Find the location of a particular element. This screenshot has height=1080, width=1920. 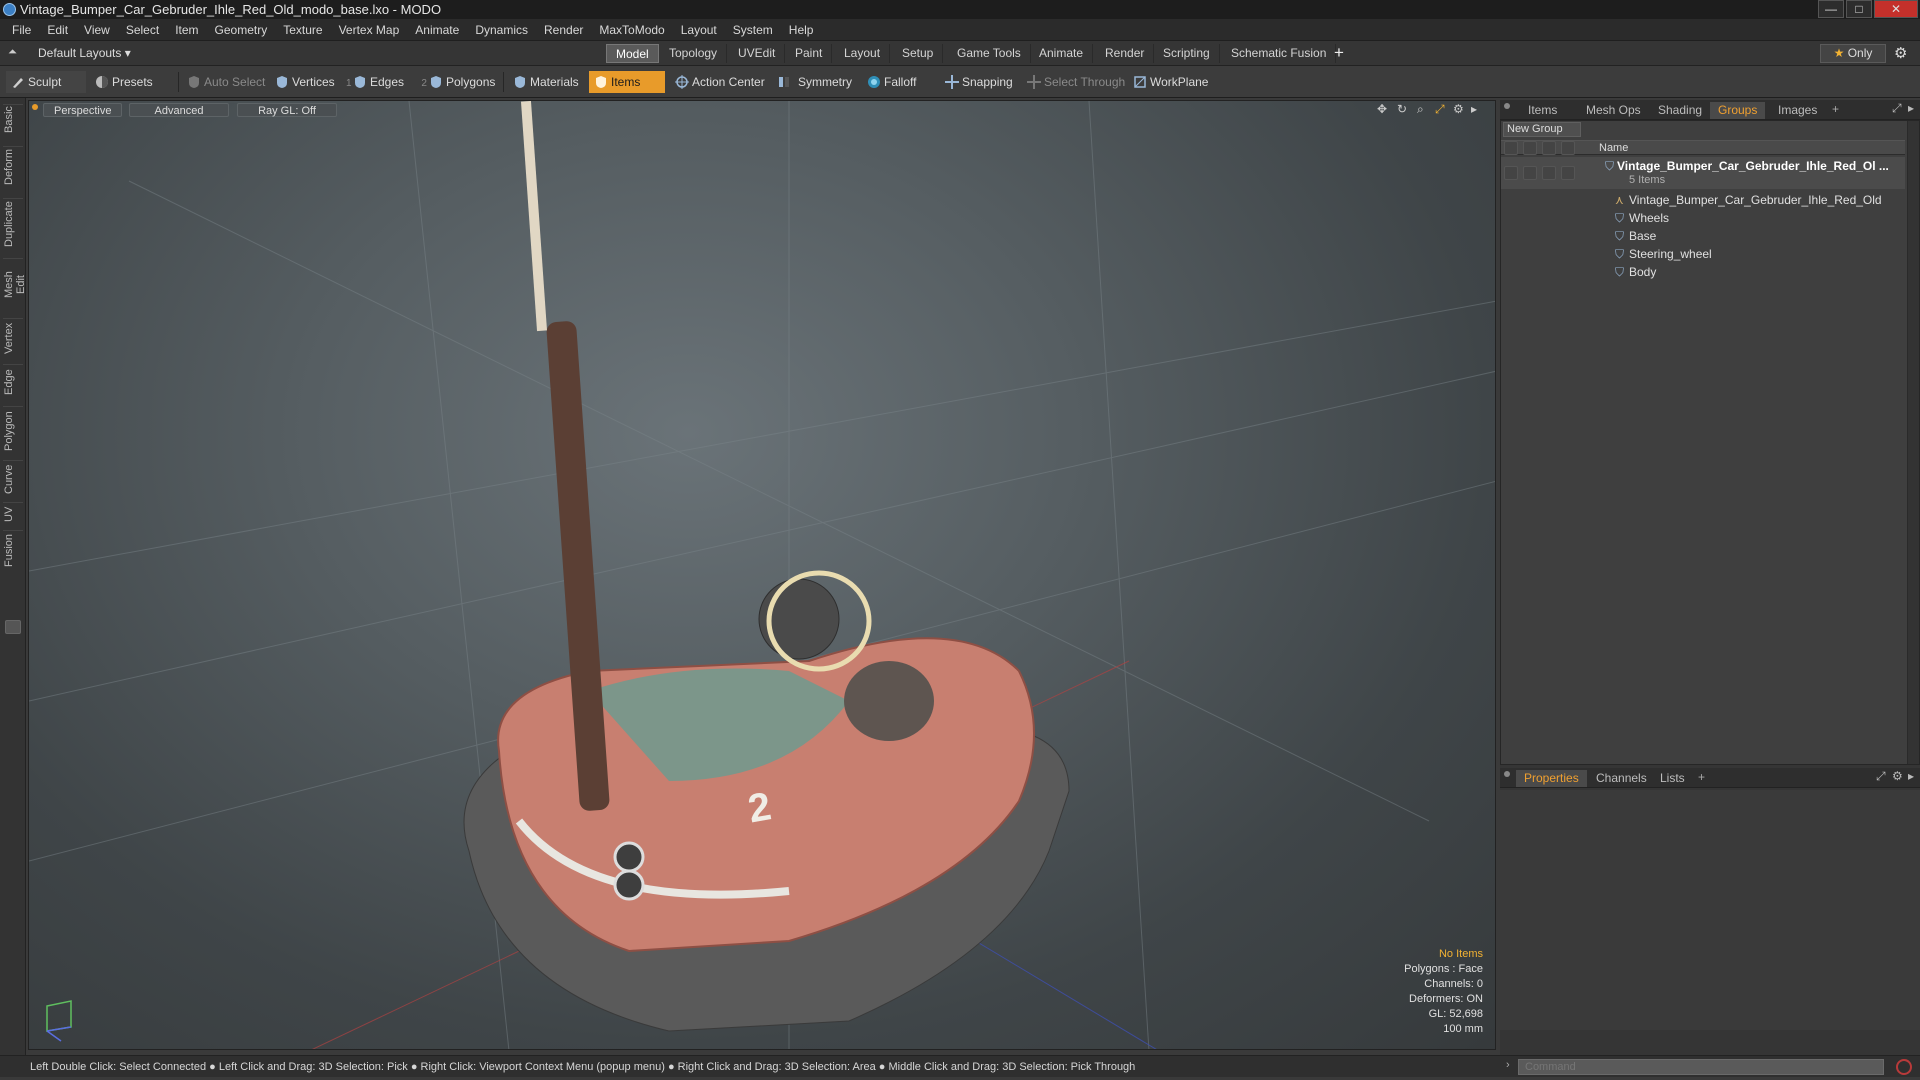

left-tab-basic: Basic is located at coordinates (13, 120).